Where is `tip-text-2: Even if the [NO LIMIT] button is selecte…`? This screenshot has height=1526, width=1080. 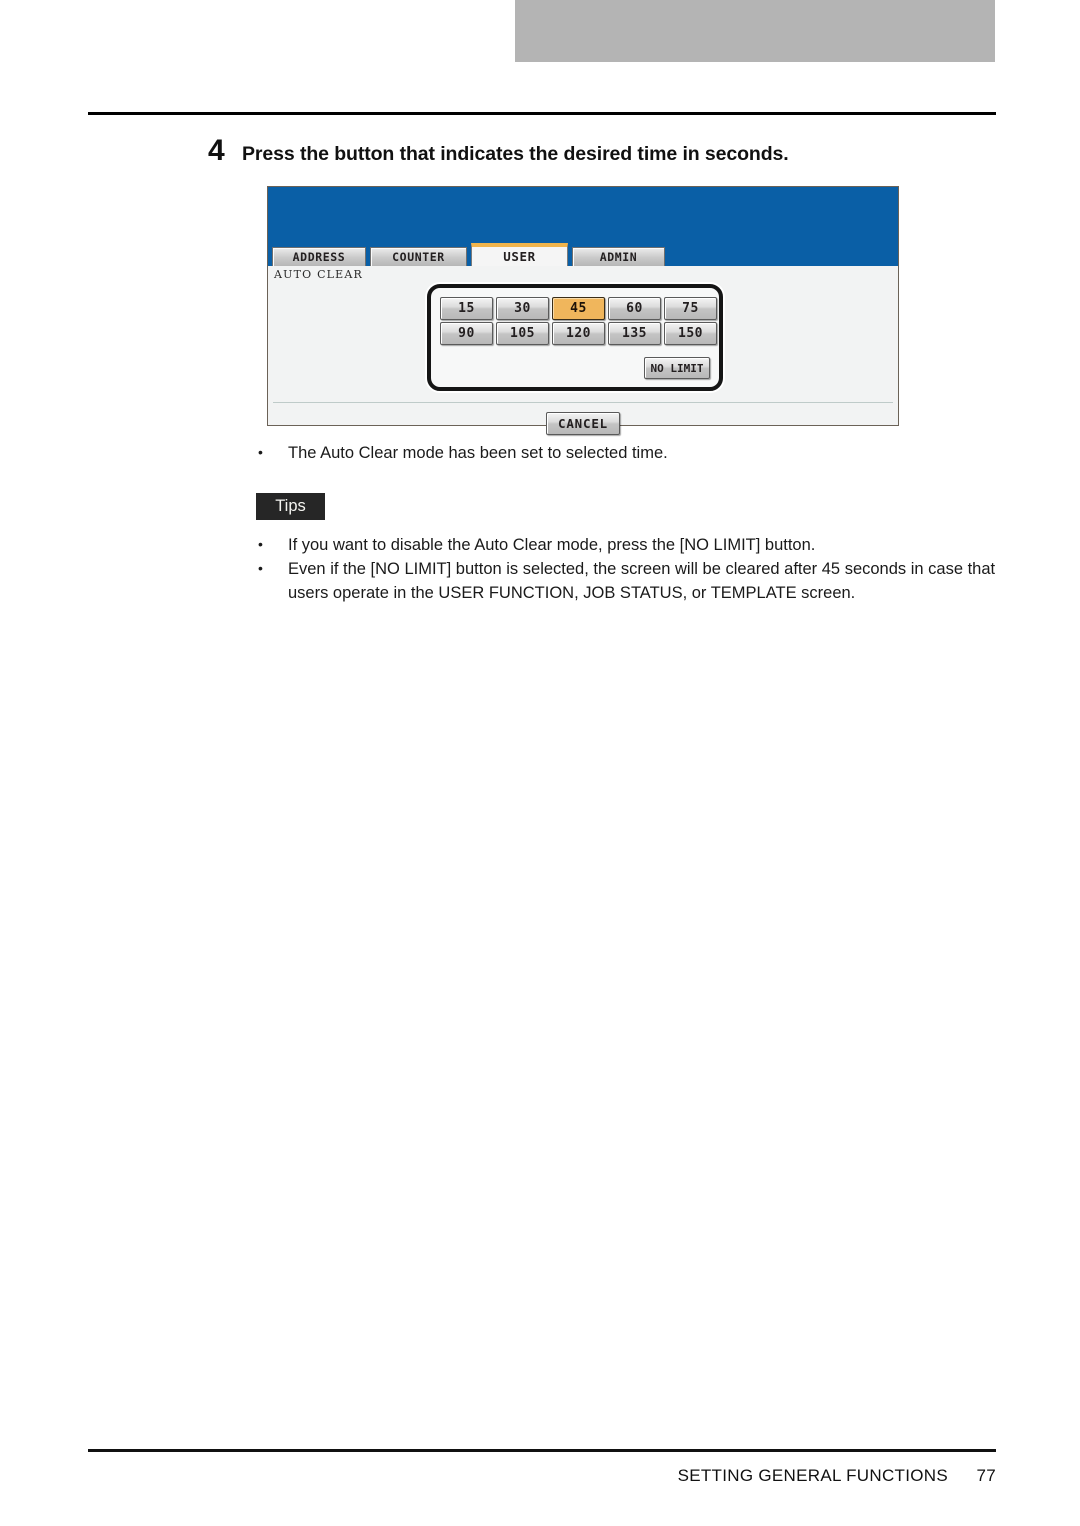 tip-text-2: Even if the [NO LIMIT] button is selecte… is located at coordinates (642, 581).